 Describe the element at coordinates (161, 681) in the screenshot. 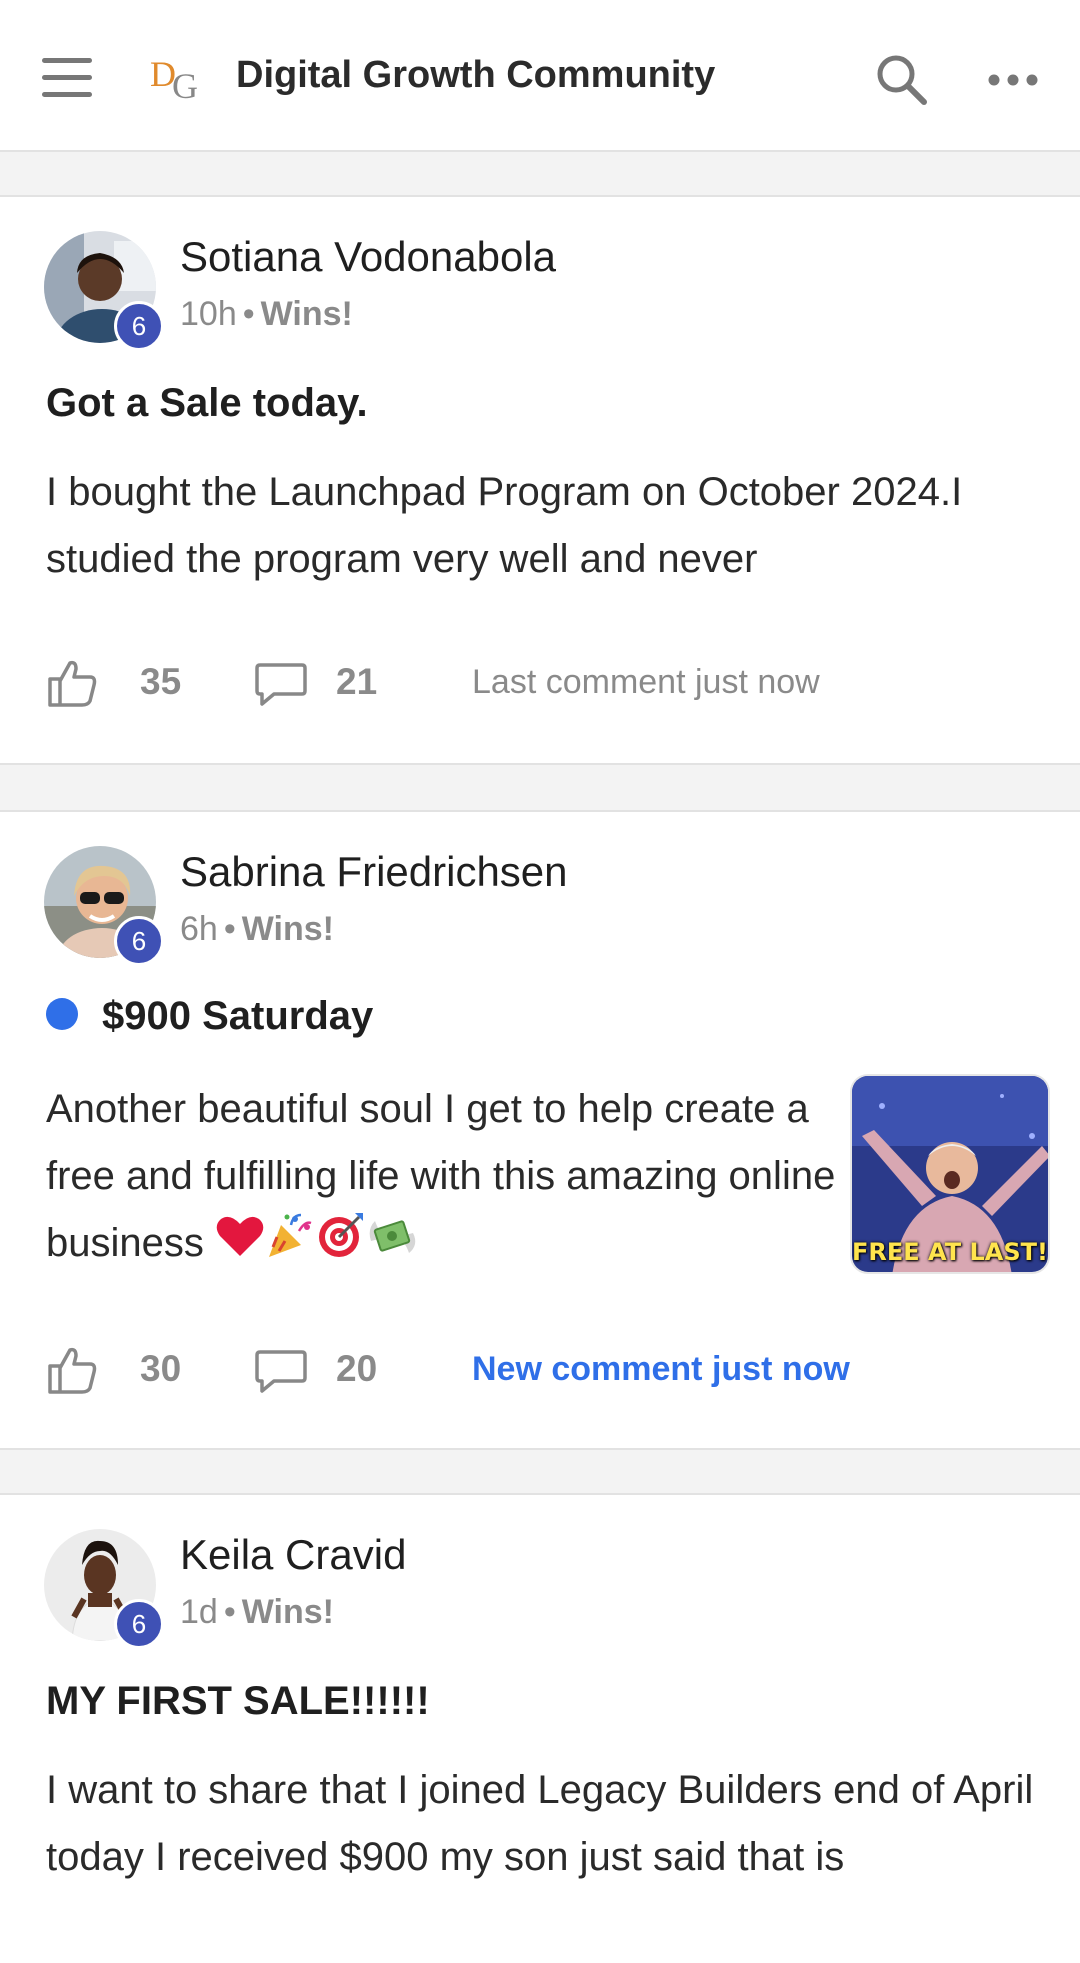

I see `like-count: 35` at that location.